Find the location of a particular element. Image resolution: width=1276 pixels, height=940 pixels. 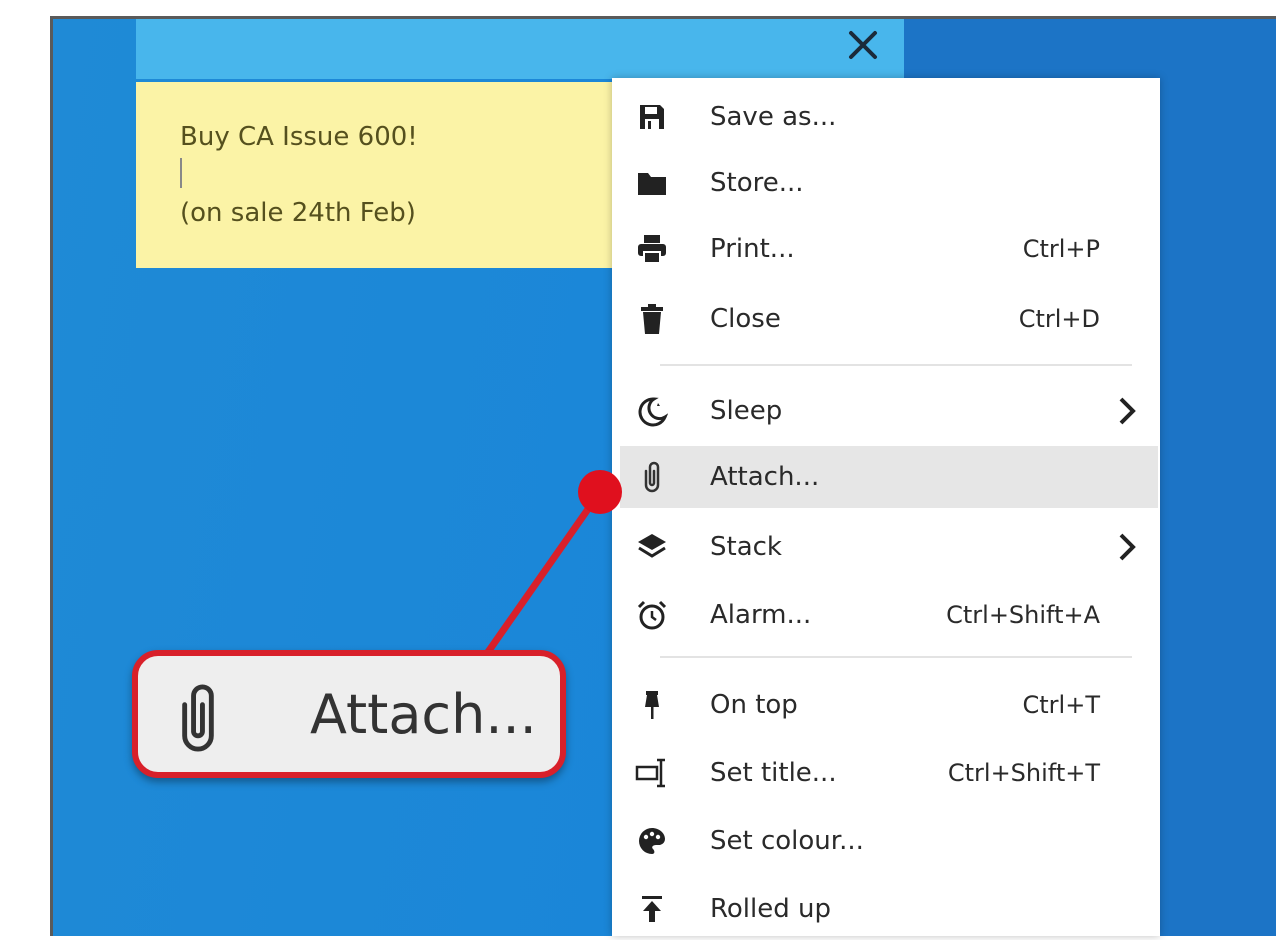

printer-icon is located at coordinates (652, 249).